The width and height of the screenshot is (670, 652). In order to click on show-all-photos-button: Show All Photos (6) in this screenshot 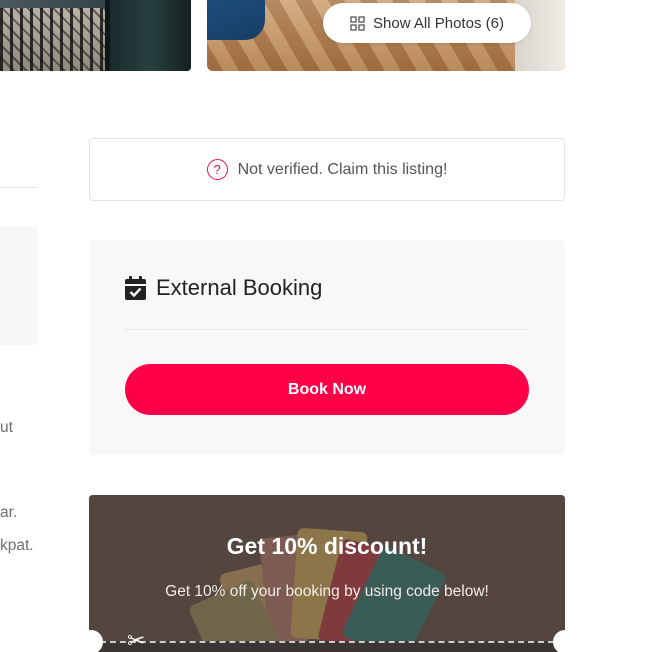, I will do `click(427, 23)`.